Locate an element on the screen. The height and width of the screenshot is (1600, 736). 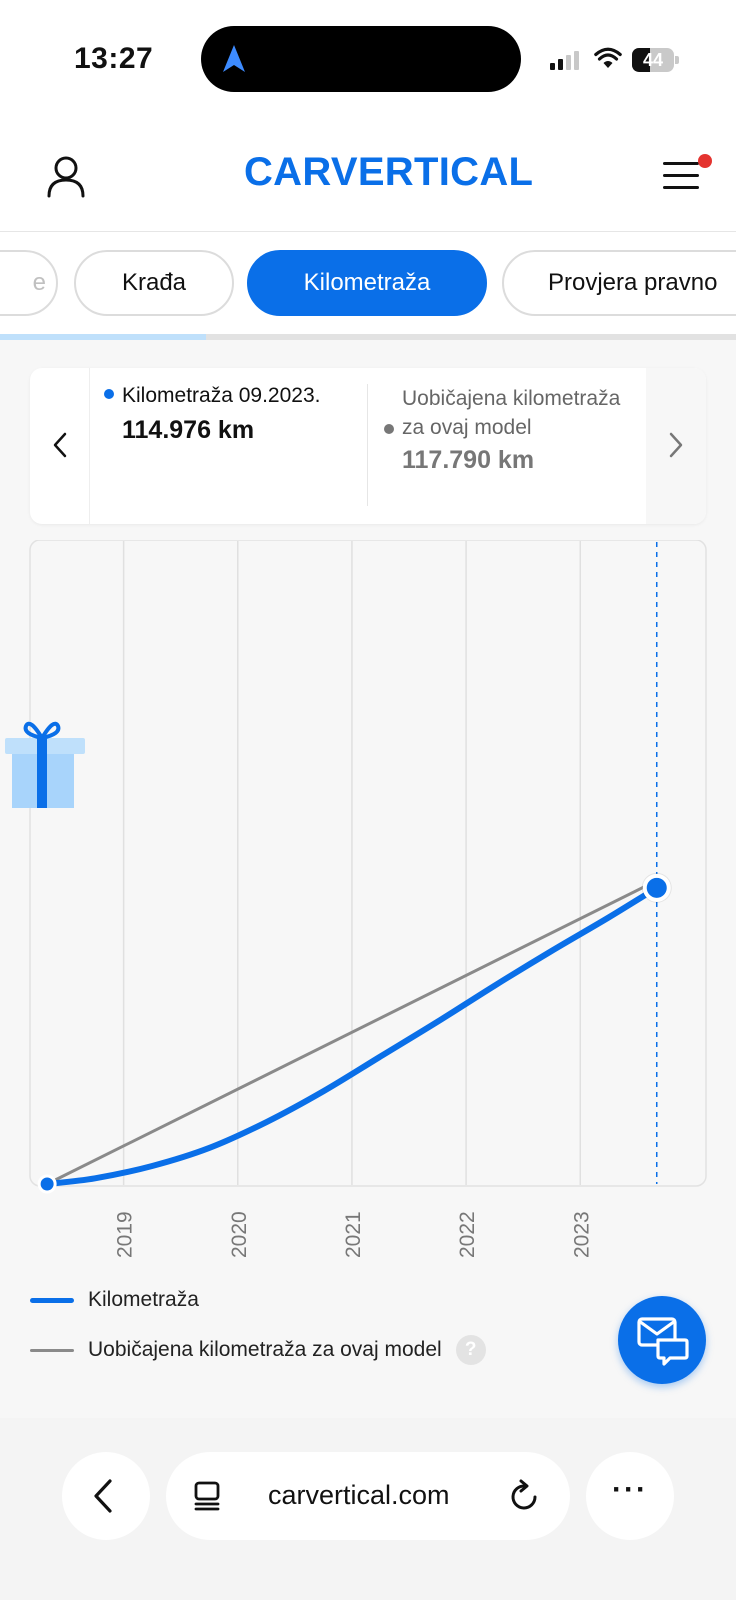
current-mileage-label: Kilometraža 09.2023. is located at coordinates (221, 395).